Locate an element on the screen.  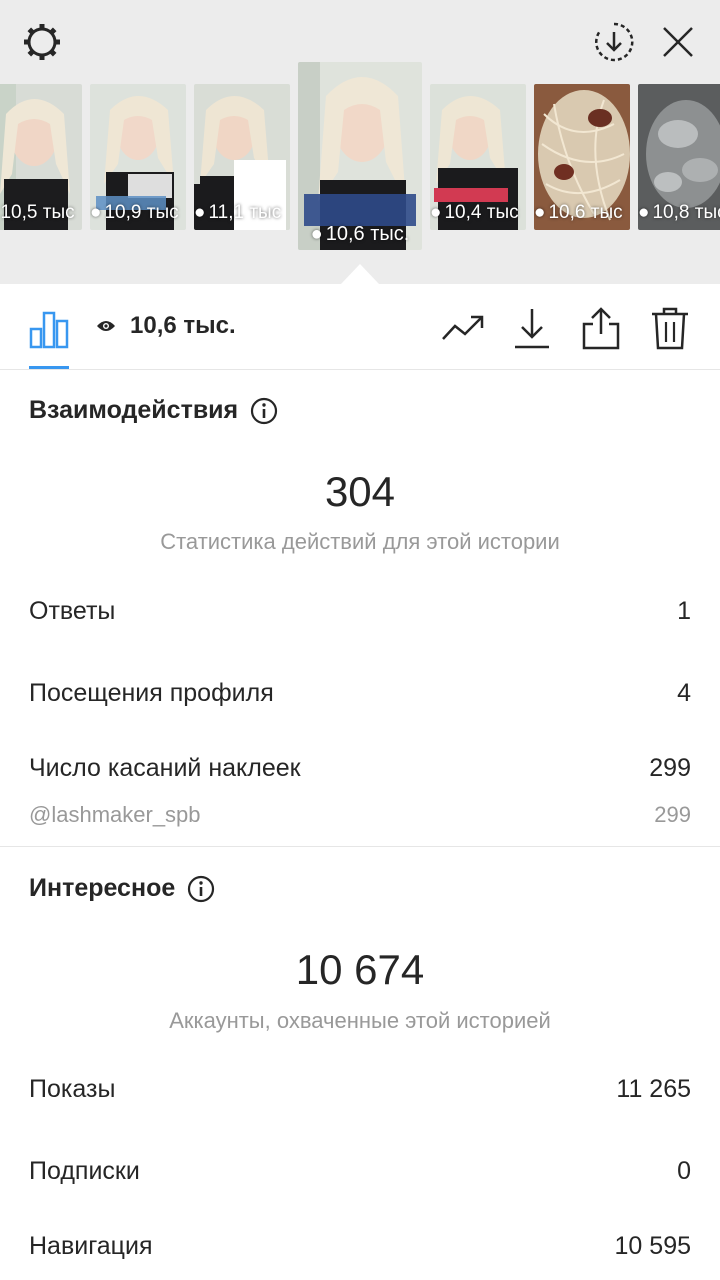
metric-value: 4 is located at coordinates (684, 693).